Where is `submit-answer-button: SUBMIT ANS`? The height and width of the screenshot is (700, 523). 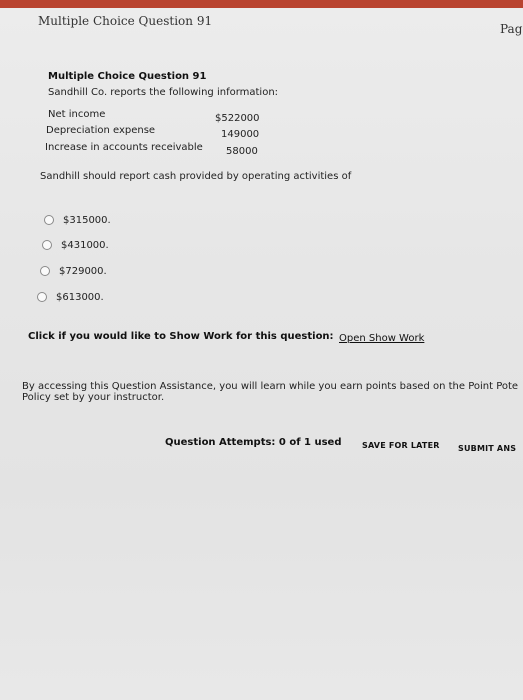 submit-answer-button: SUBMIT ANS is located at coordinates (487, 448).